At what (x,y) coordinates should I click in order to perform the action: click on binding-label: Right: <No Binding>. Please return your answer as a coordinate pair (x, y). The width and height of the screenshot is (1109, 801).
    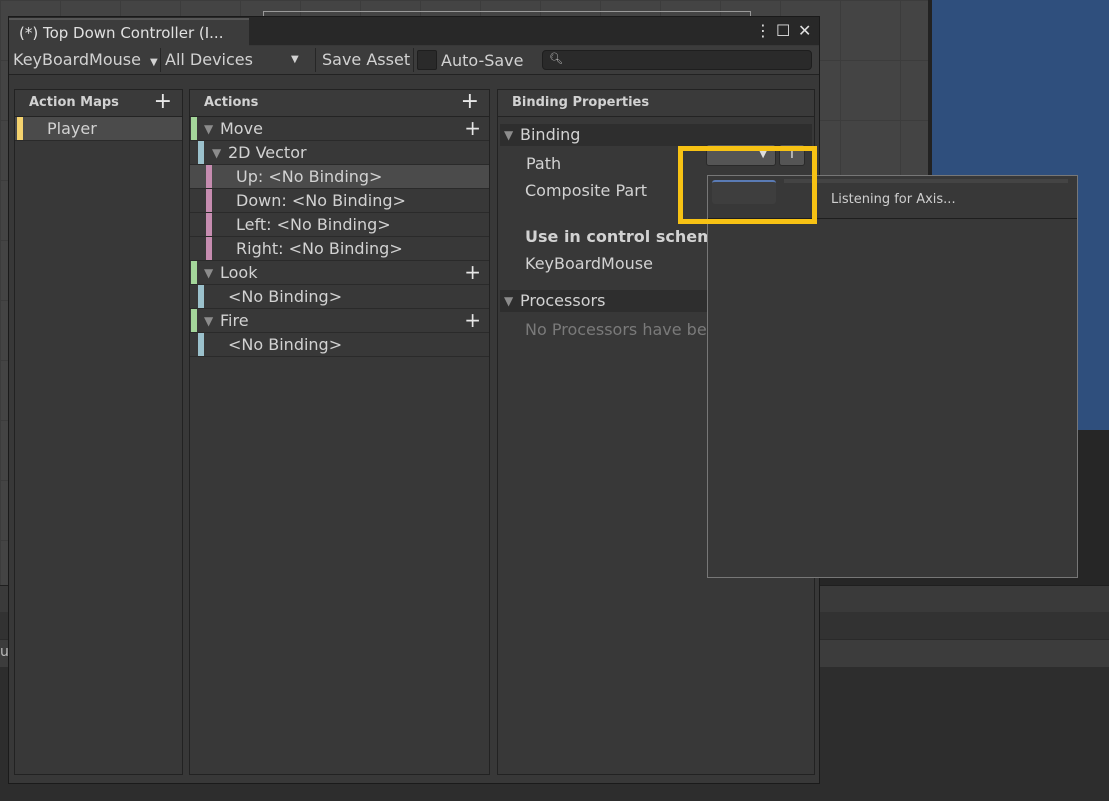
    Looking at the image, I should click on (319, 248).